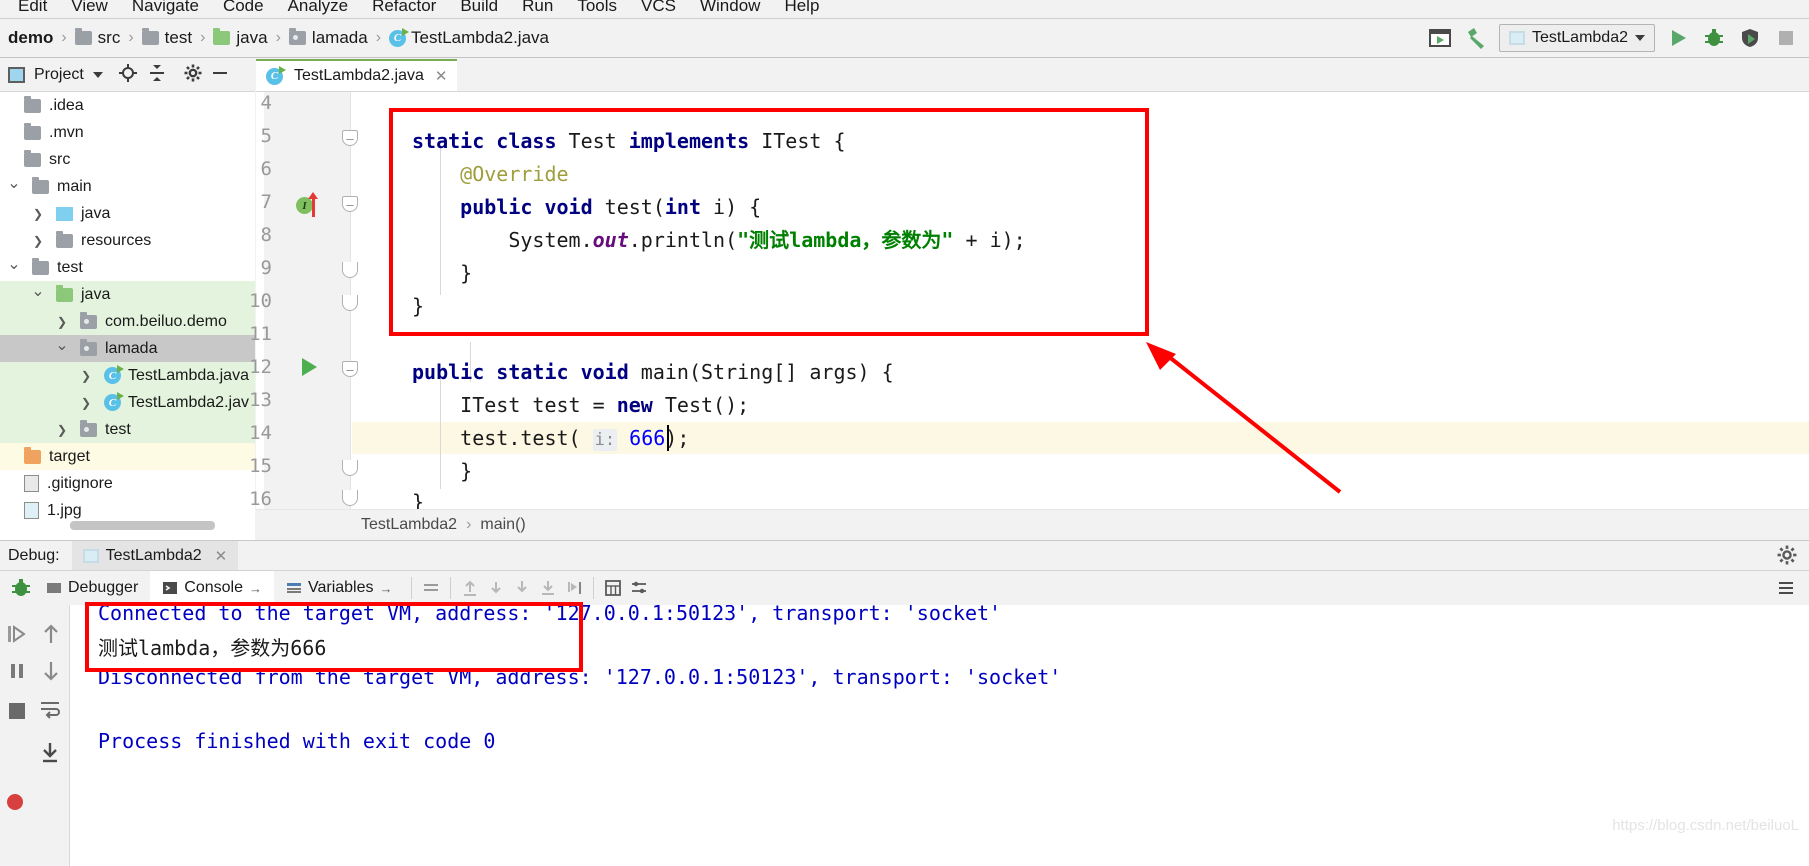 The width and height of the screenshot is (1809, 866). Describe the element at coordinates (718, 240) in the screenshot. I see `code-line-8: System.out.println("测试lambda，参数为" + i);` at that location.